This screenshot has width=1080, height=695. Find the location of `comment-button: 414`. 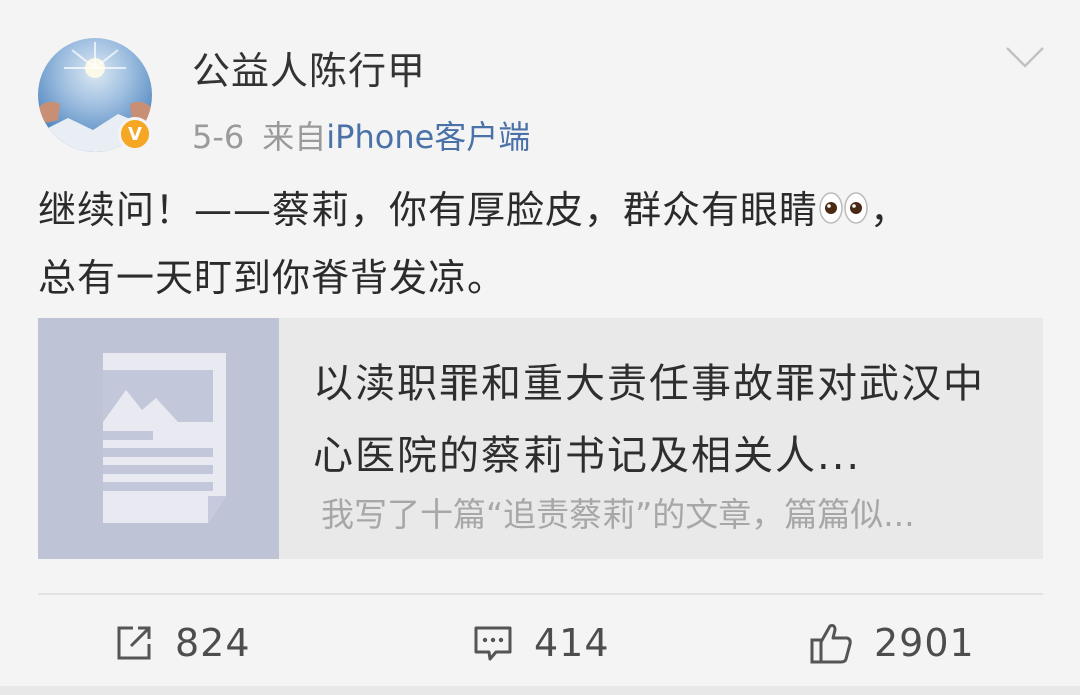

comment-button: 414 is located at coordinates (541, 643).